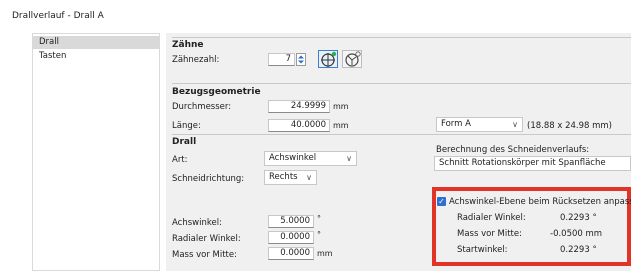  What do you see at coordinates (291, 221) in the screenshot?
I see `achswinkel-input: 5.0000` at bounding box center [291, 221].